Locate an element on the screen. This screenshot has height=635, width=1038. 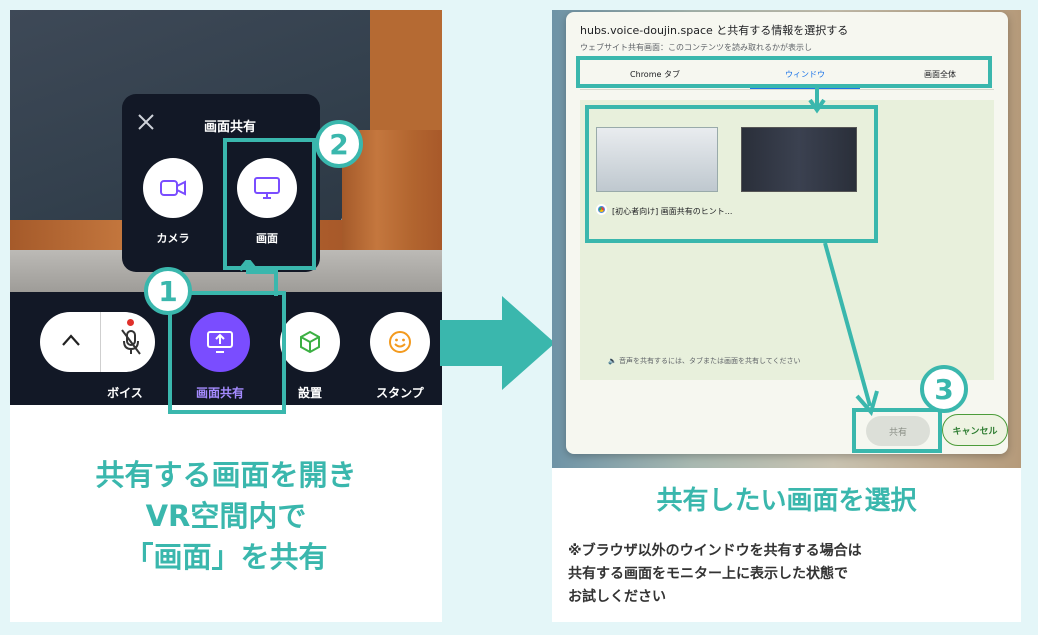
camera-icon is located at coordinates (173, 188).